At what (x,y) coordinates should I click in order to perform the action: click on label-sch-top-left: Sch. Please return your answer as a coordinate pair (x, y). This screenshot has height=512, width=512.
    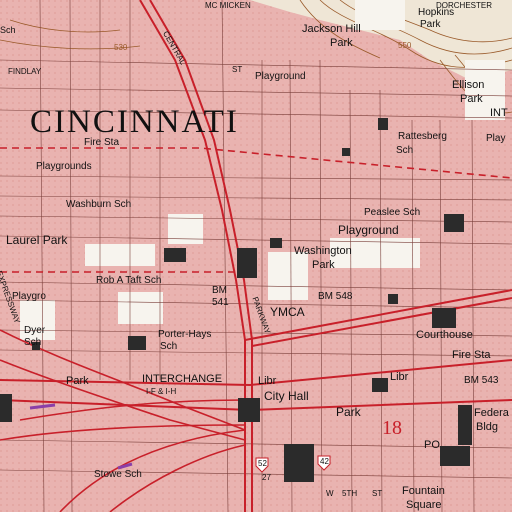
    Looking at the image, I should click on (8, 30).